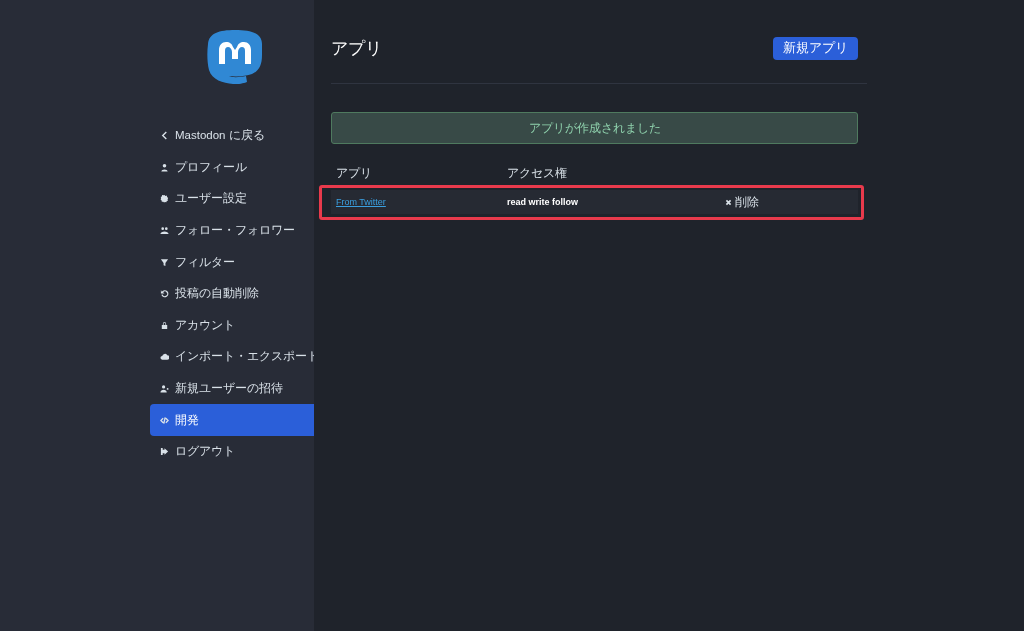 The height and width of the screenshot is (631, 1024). I want to click on sidebar-item: 投稿の自動削除, so click(232, 293).